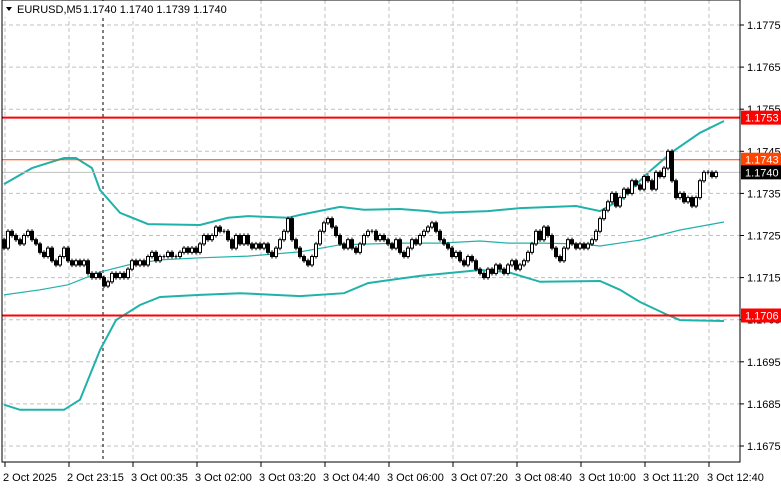  Describe the element at coordinates (95, 478) in the screenshot. I see `time-tick-label: 2 Oct 23:15` at that location.